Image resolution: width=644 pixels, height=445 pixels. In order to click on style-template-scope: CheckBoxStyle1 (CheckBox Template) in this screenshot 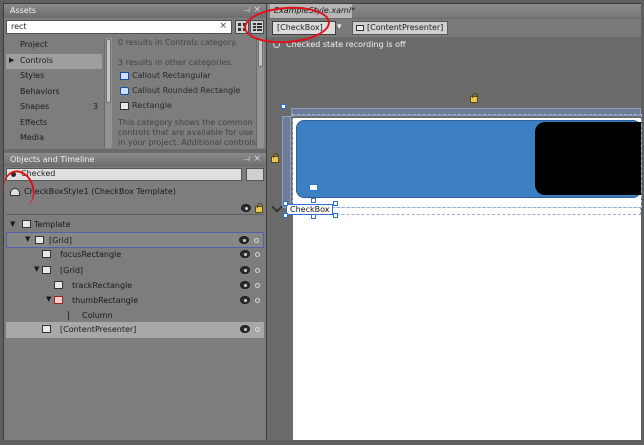, I will do `click(135, 193)`.